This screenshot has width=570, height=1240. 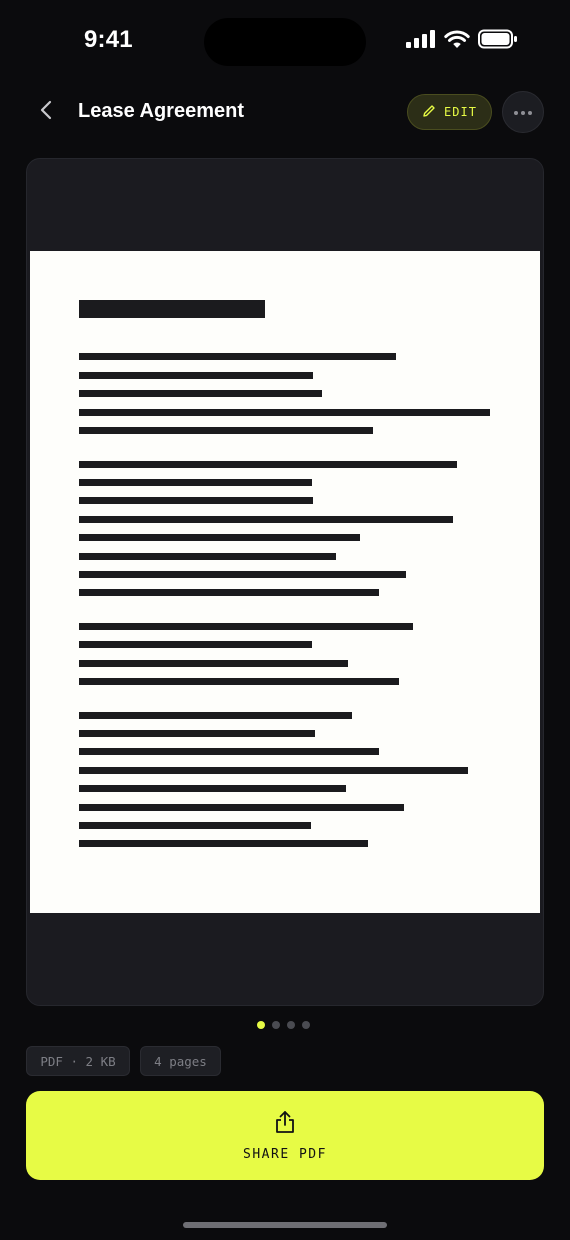 I want to click on status-icons, so click(x=462, y=41).